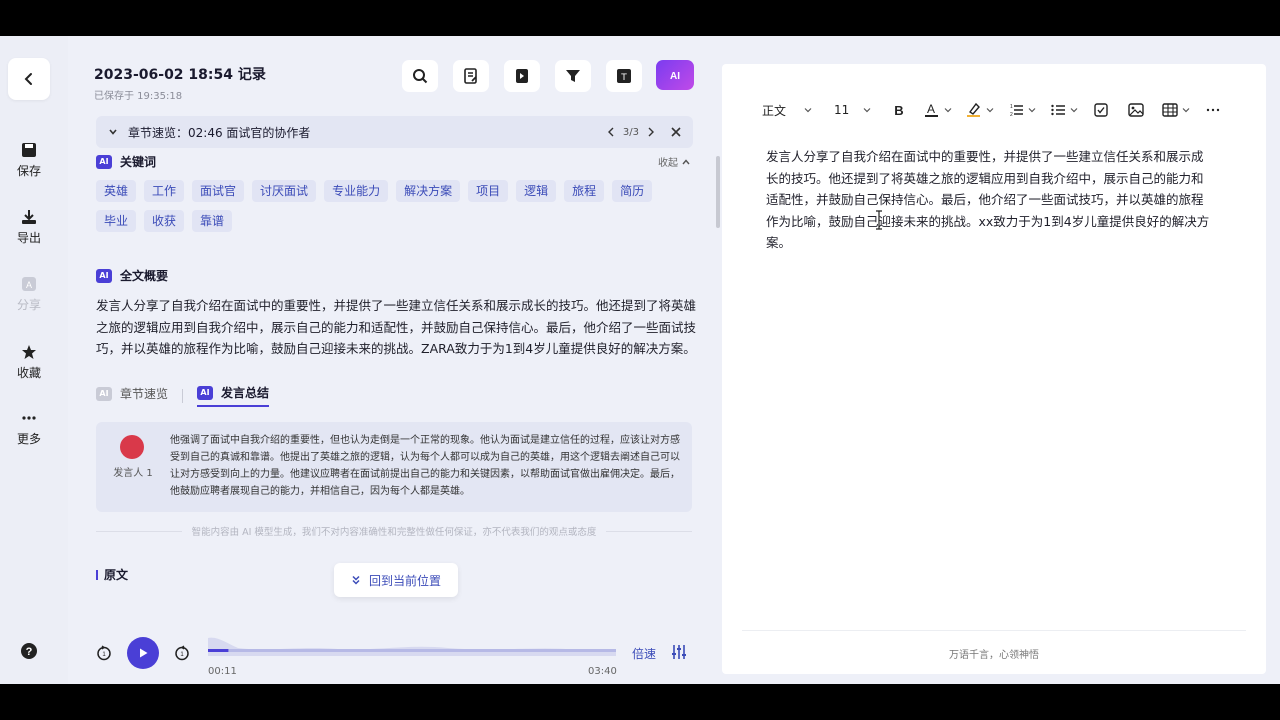 The height and width of the screenshot is (720, 1280). I want to click on keyword-tag: 旅程, so click(584, 191).